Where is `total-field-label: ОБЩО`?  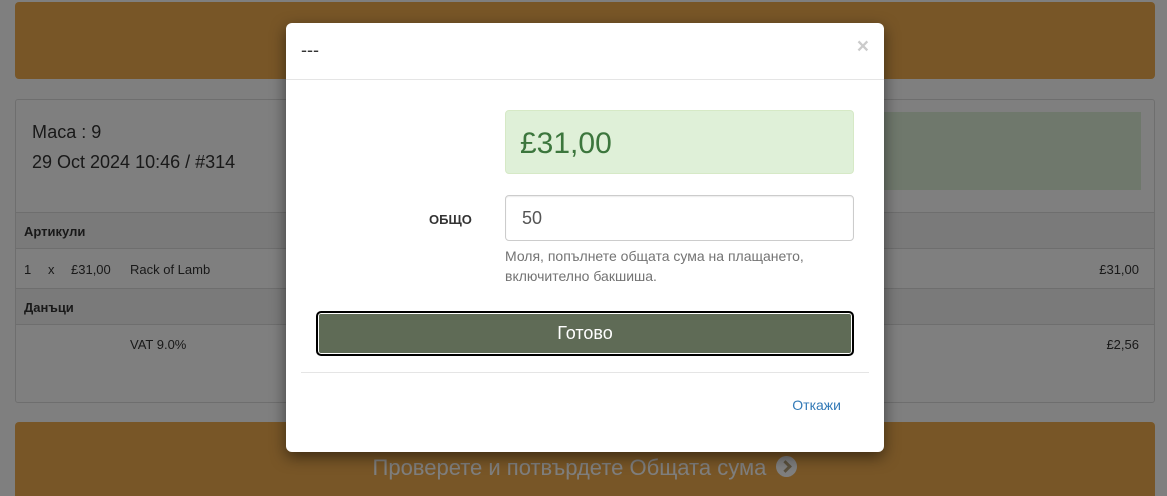
total-field-label: ОБЩО is located at coordinates (450, 219).